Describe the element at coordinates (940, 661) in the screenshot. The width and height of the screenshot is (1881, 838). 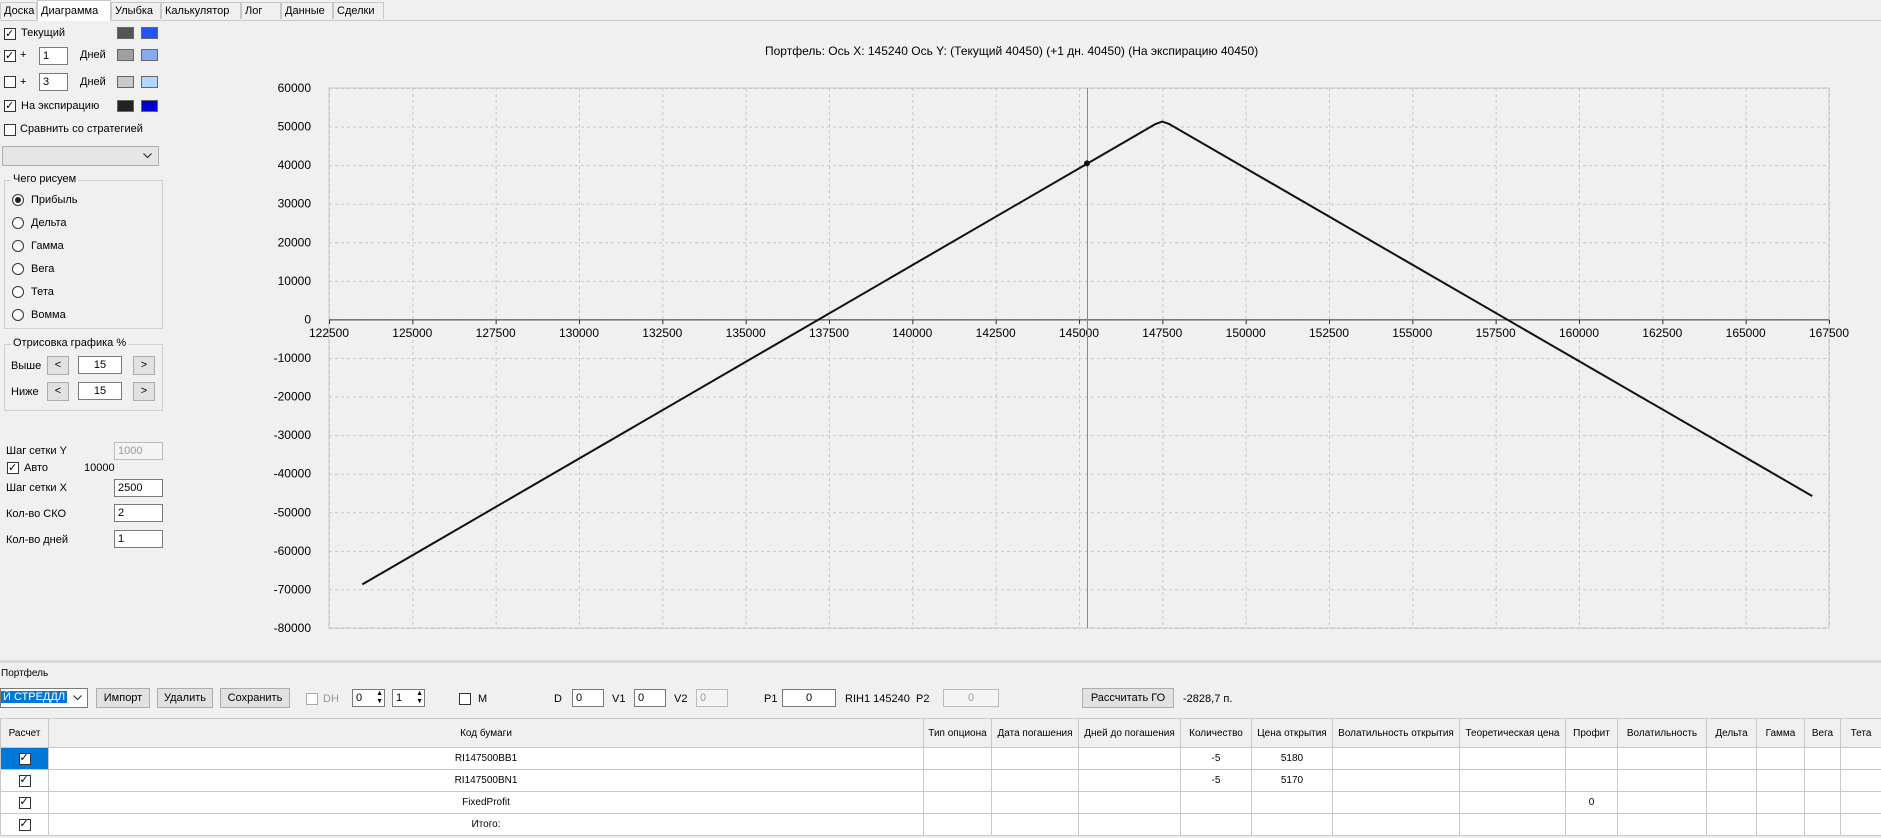
I see `panel-splitter` at that location.